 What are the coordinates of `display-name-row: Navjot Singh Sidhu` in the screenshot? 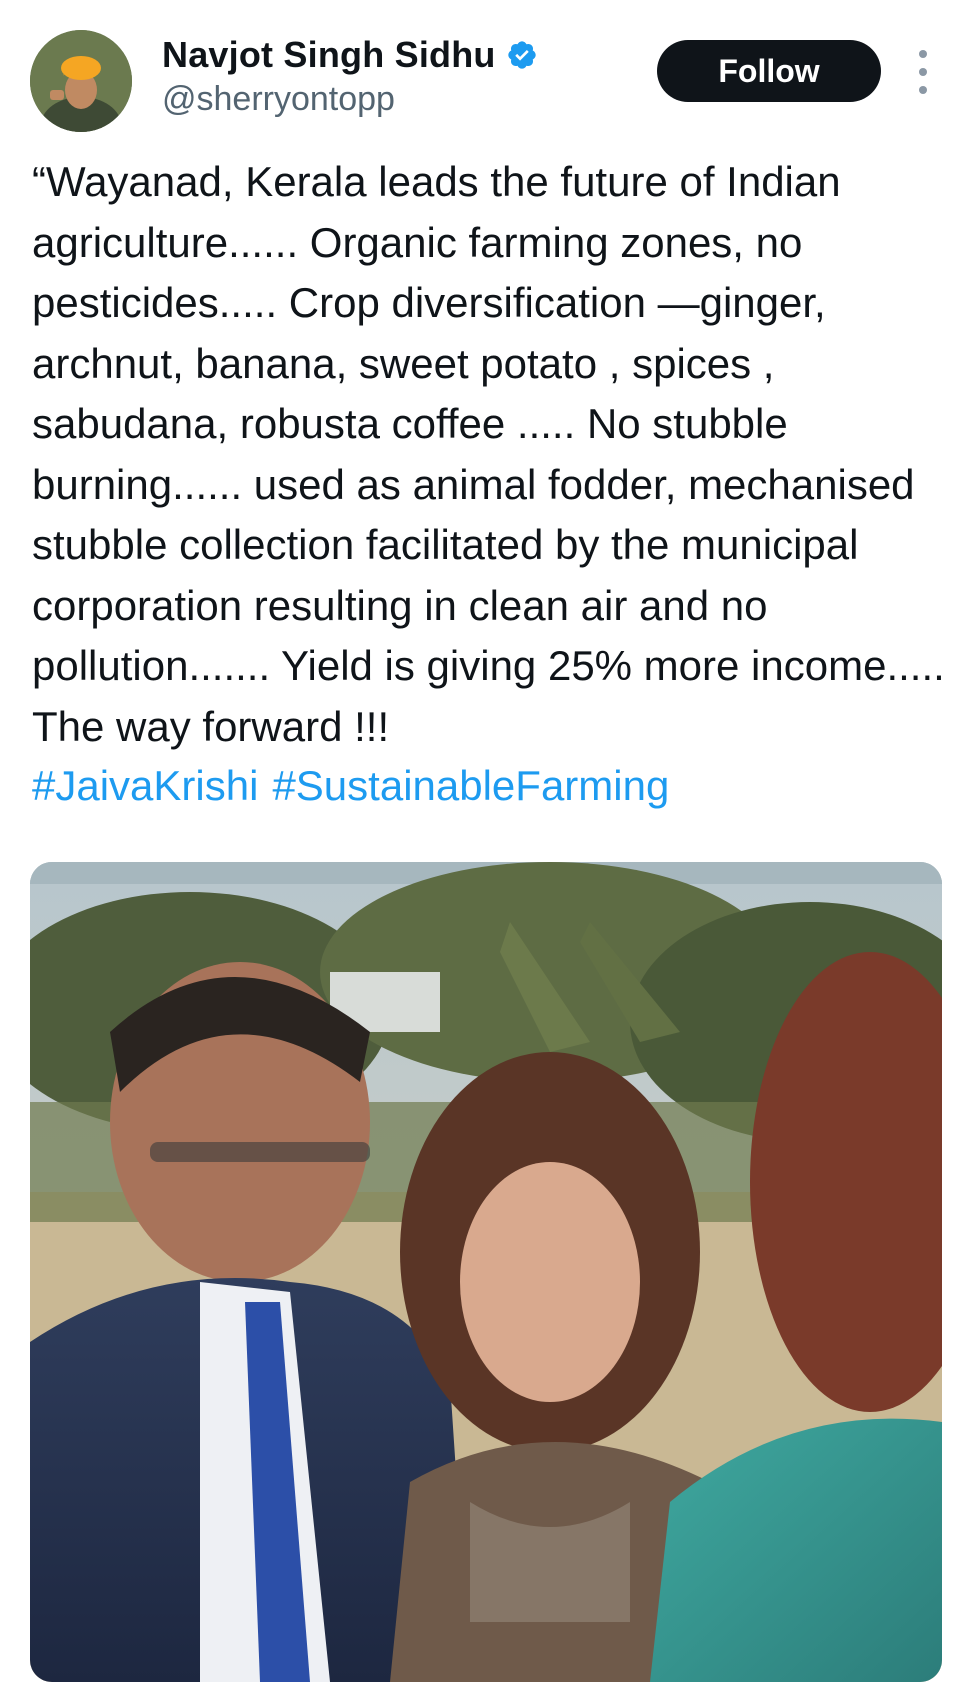 It's located at (350, 55).